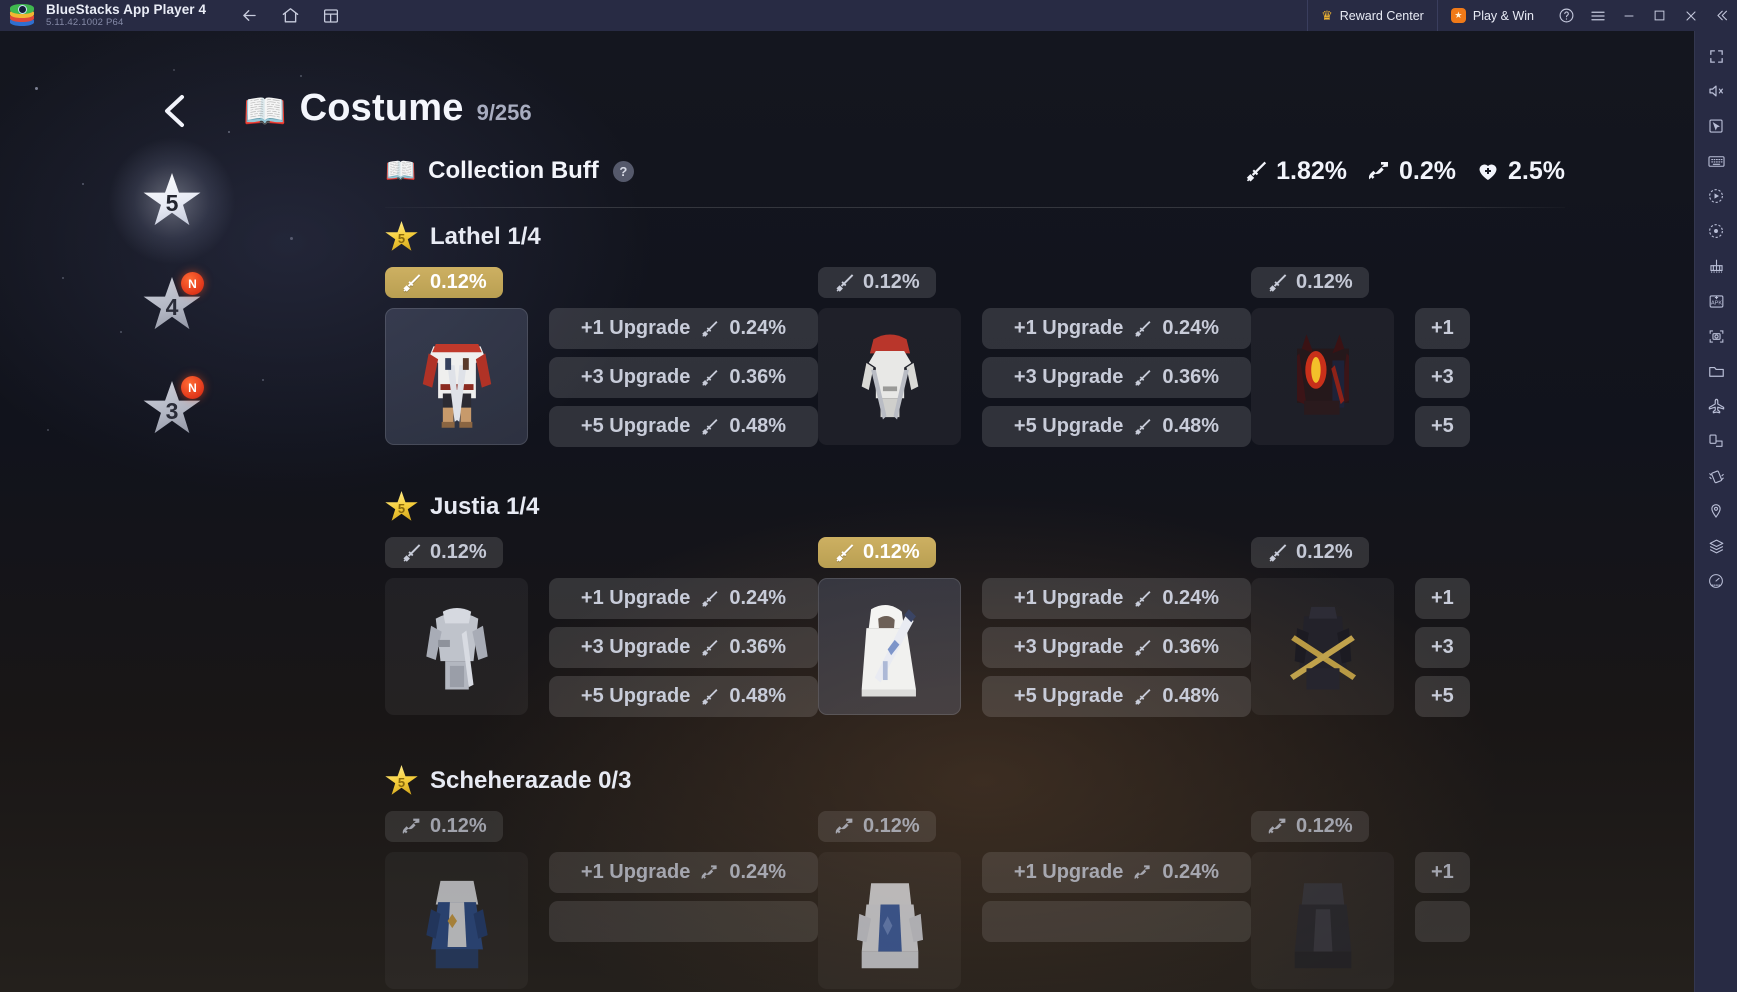 This screenshot has width=1737, height=992. What do you see at coordinates (1716, 126) in the screenshot?
I see `cursor-icon` at bounding box center [1716, 126].